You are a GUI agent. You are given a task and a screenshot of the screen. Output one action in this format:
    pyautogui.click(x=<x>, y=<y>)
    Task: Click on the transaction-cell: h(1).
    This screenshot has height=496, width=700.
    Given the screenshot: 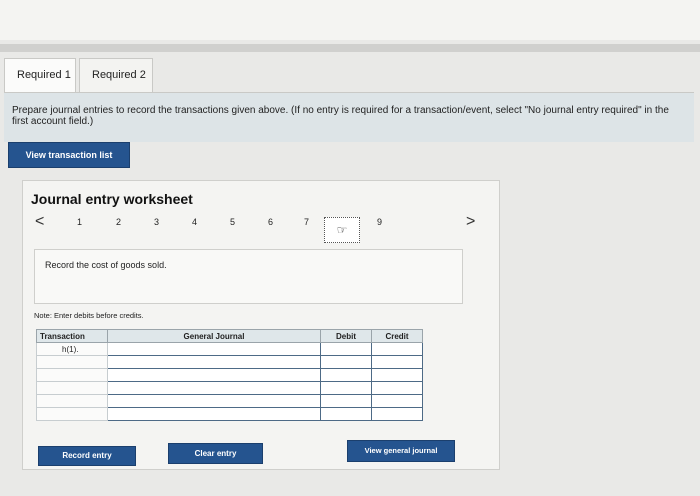 What is the action you would take?
    pyautogui.click(x=72, y=349)
    